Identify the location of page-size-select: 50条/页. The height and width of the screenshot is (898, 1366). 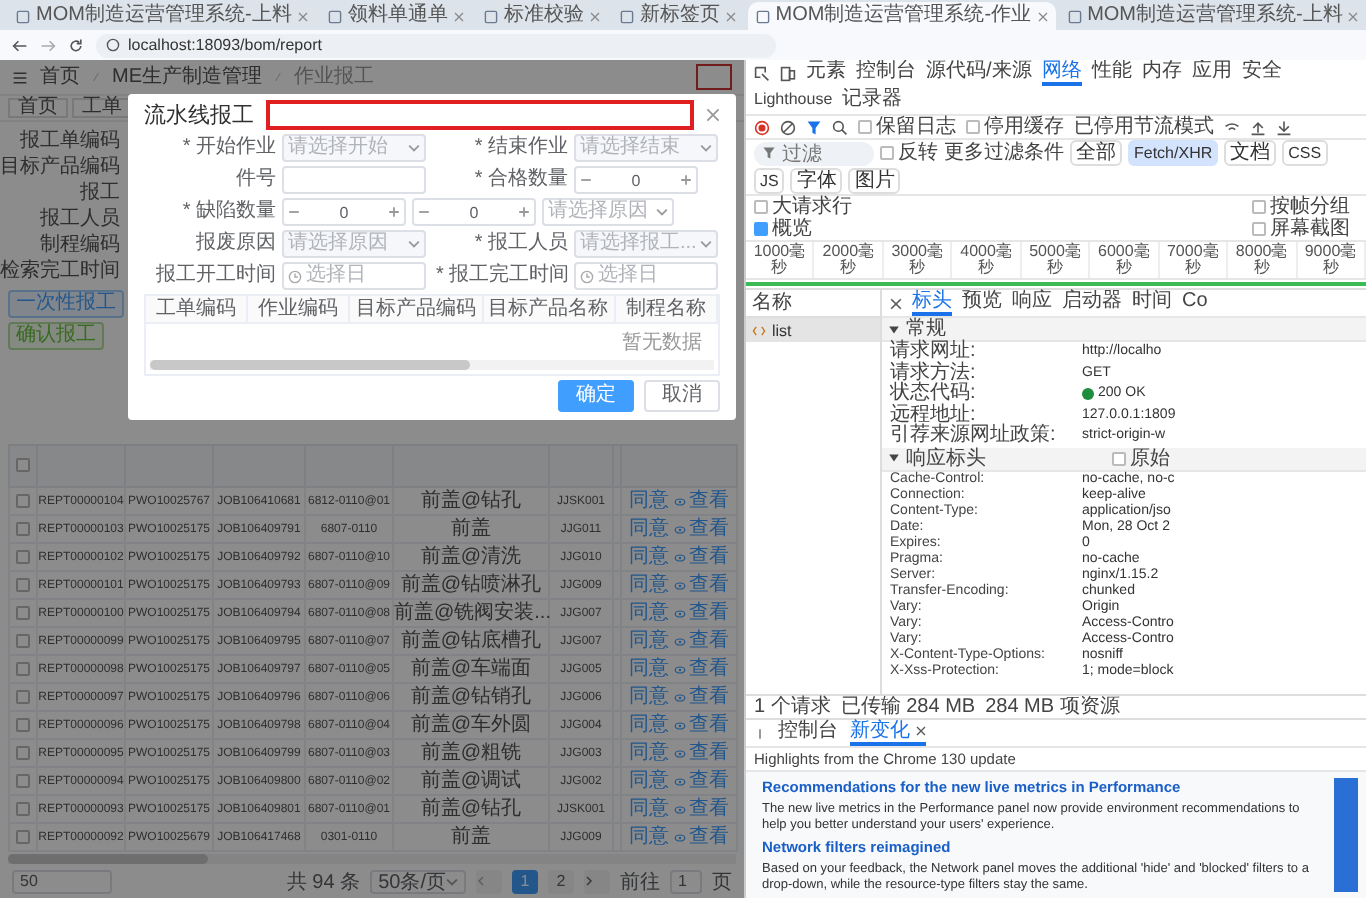
(418, 881).